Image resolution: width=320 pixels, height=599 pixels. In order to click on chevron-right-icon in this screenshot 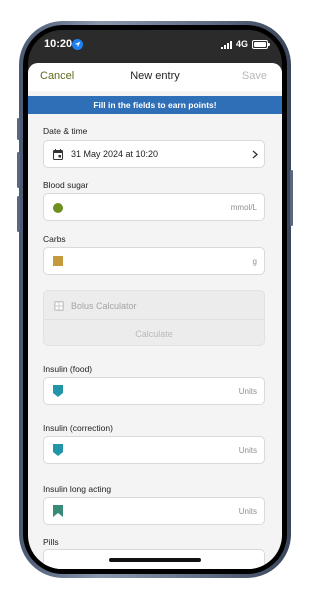, I will do `click(255, 154)`.